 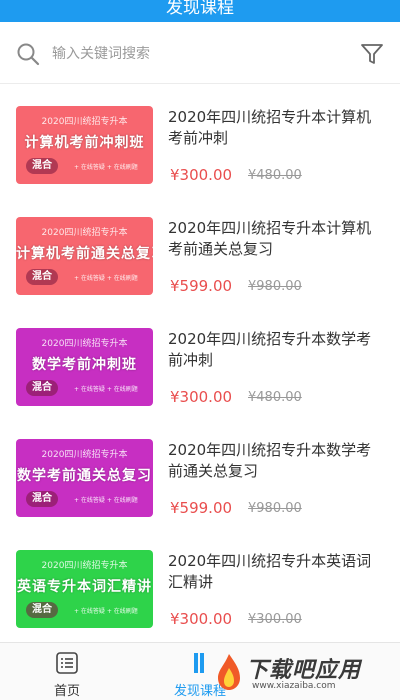 What do you see at coordinates (199, 663) in the screenshot?
I see `discover-icon` at bounding box center [199, 663].